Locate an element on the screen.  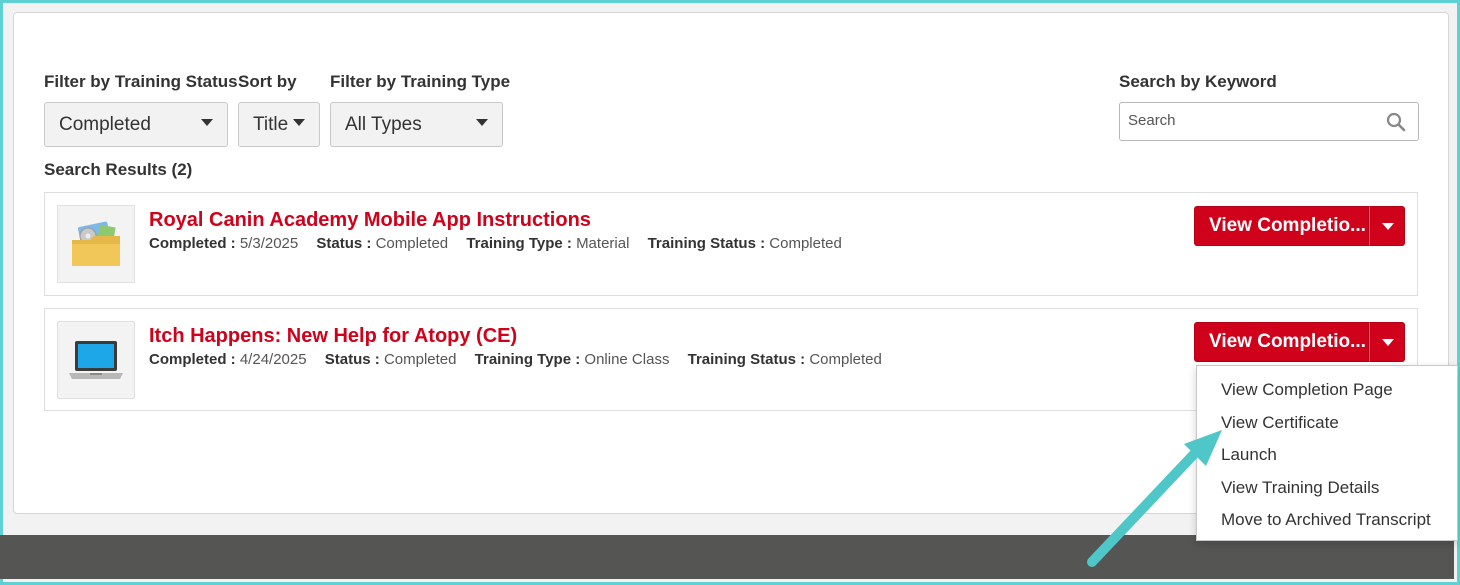
folder-icon is located at coordinates (96, 244).